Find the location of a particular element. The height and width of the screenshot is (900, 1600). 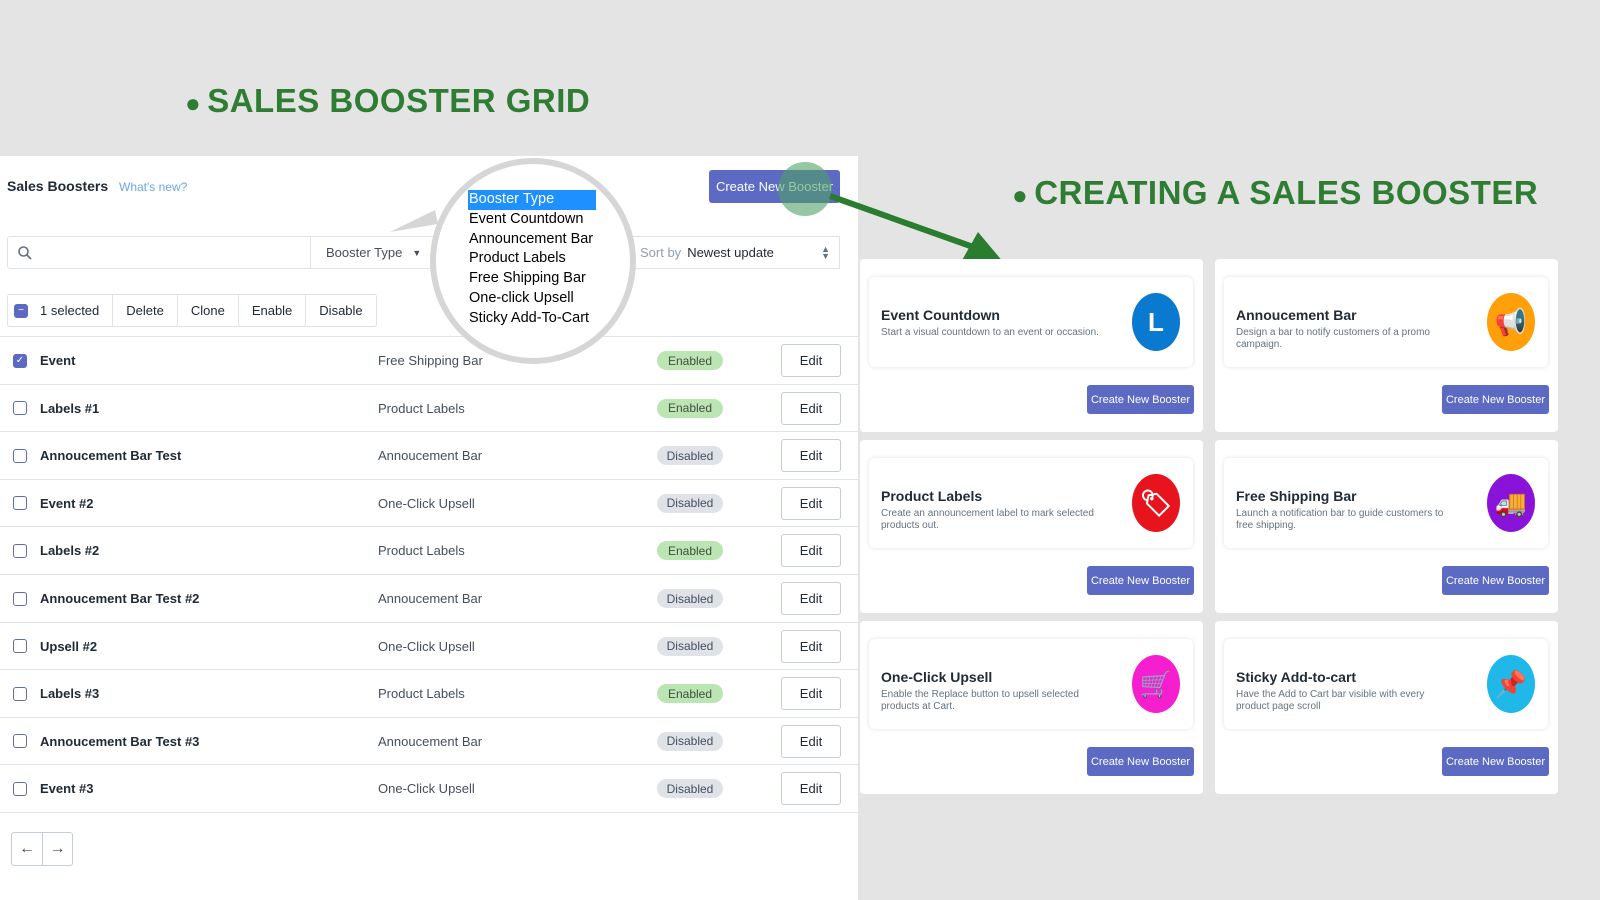

booster-name: Event #3 is located at coordinates (66, 788).